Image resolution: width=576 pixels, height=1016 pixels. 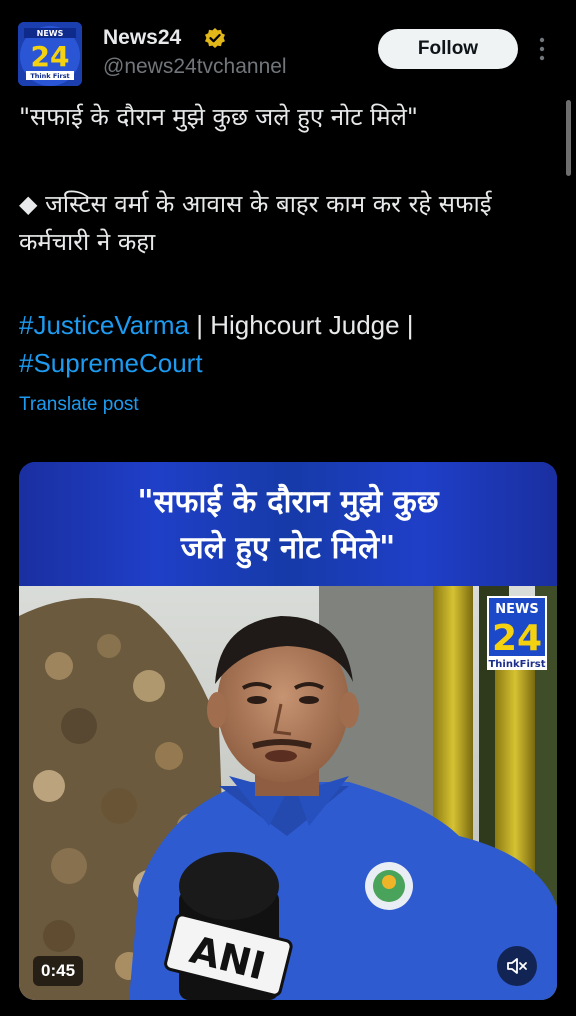 I want to click on follow-button: Follow, so click(x=448, y=49).